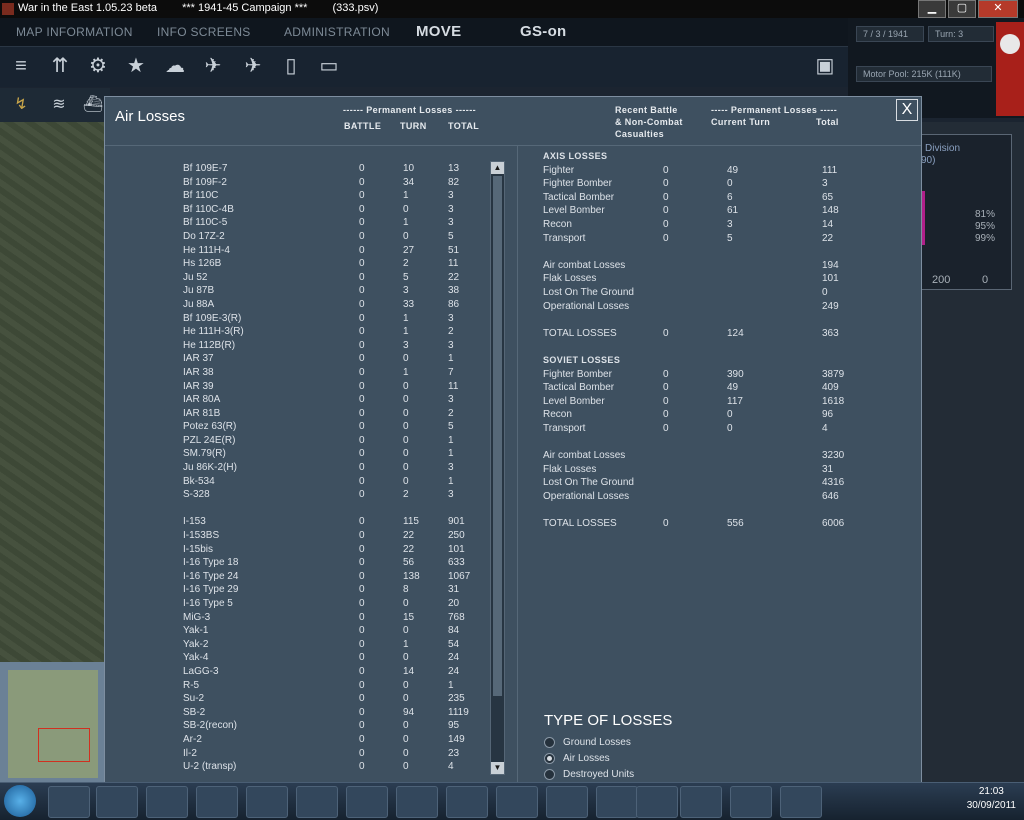 The width and height of the screenshot is (1024, 820). I want to click on menu-gs-on: GS-on, so click(543, 31).